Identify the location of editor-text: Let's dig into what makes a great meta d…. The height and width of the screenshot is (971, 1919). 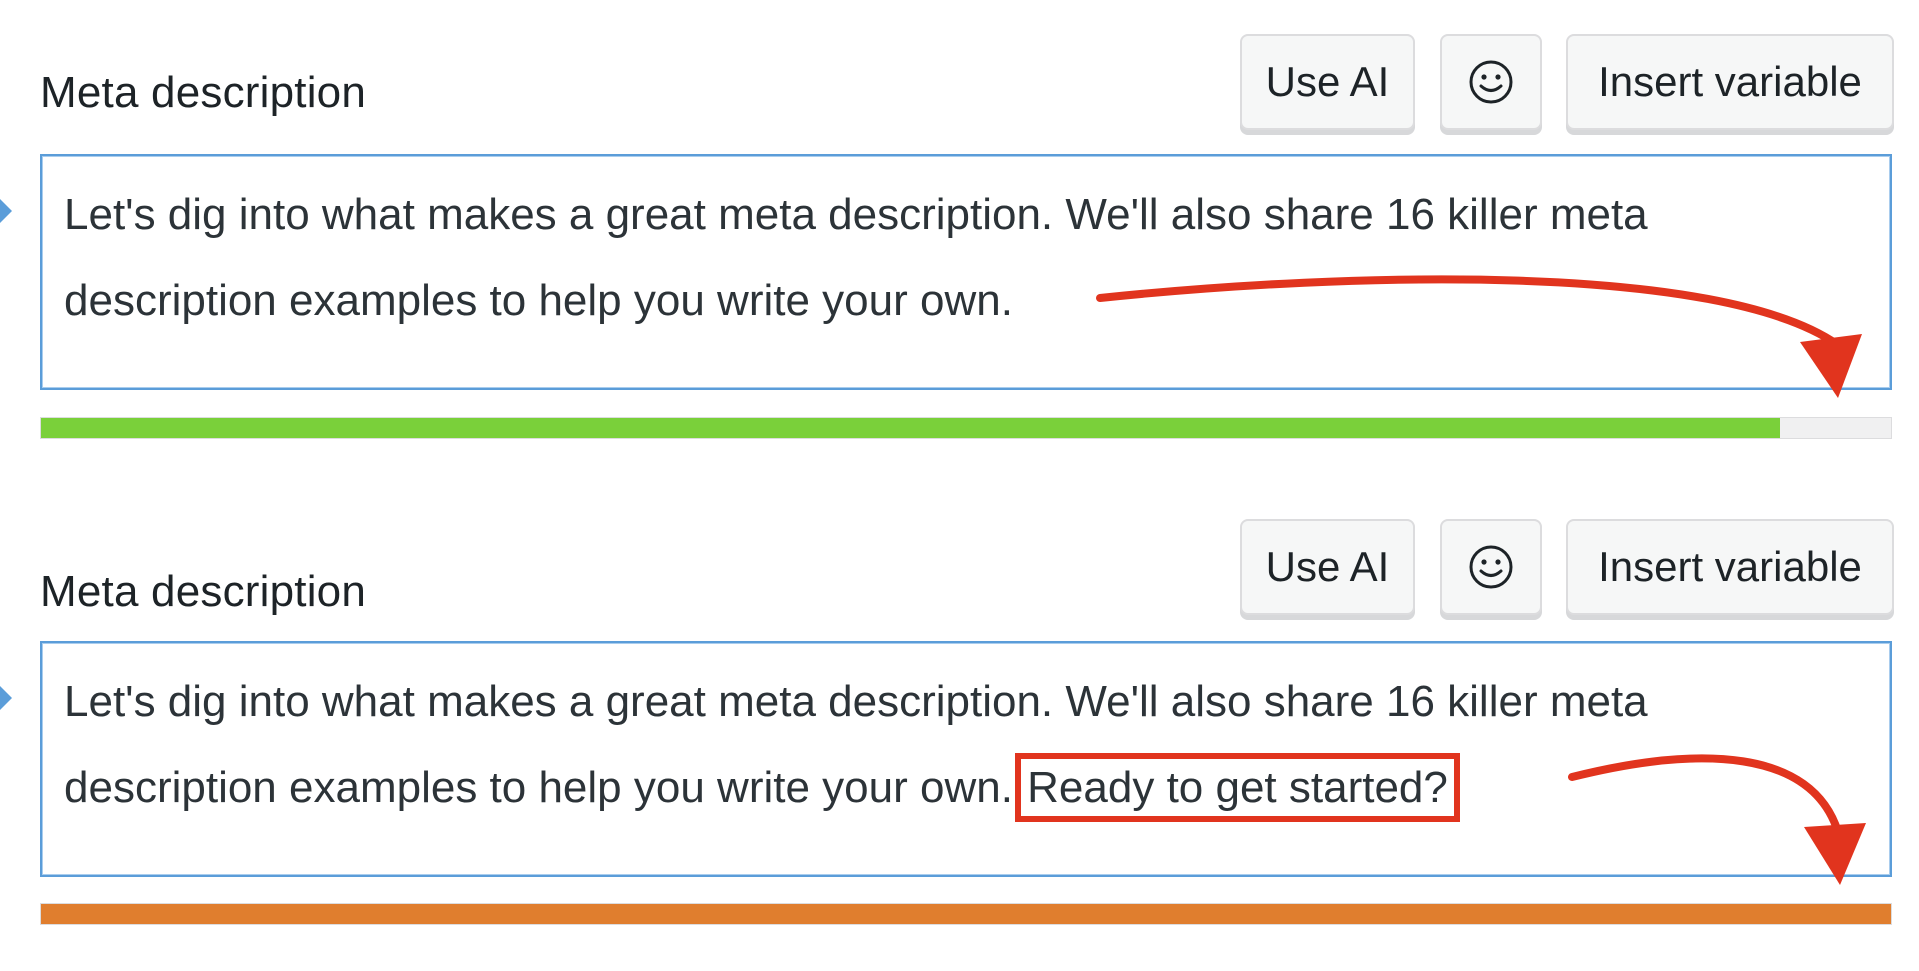
(856, 257).